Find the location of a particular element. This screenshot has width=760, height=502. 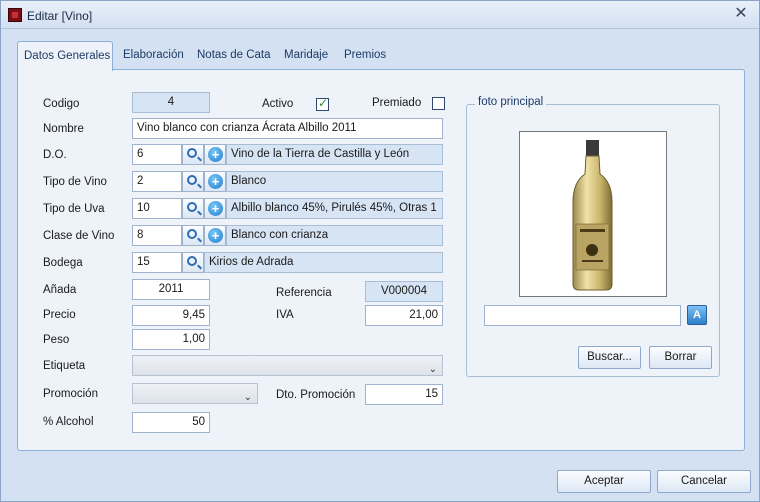

tab-datos-generales: Datos Generales is located at coordinates (65, 56).